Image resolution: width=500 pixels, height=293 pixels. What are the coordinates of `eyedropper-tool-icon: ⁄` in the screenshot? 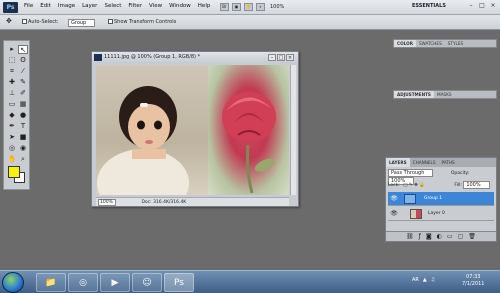 It's located at (23, 71).